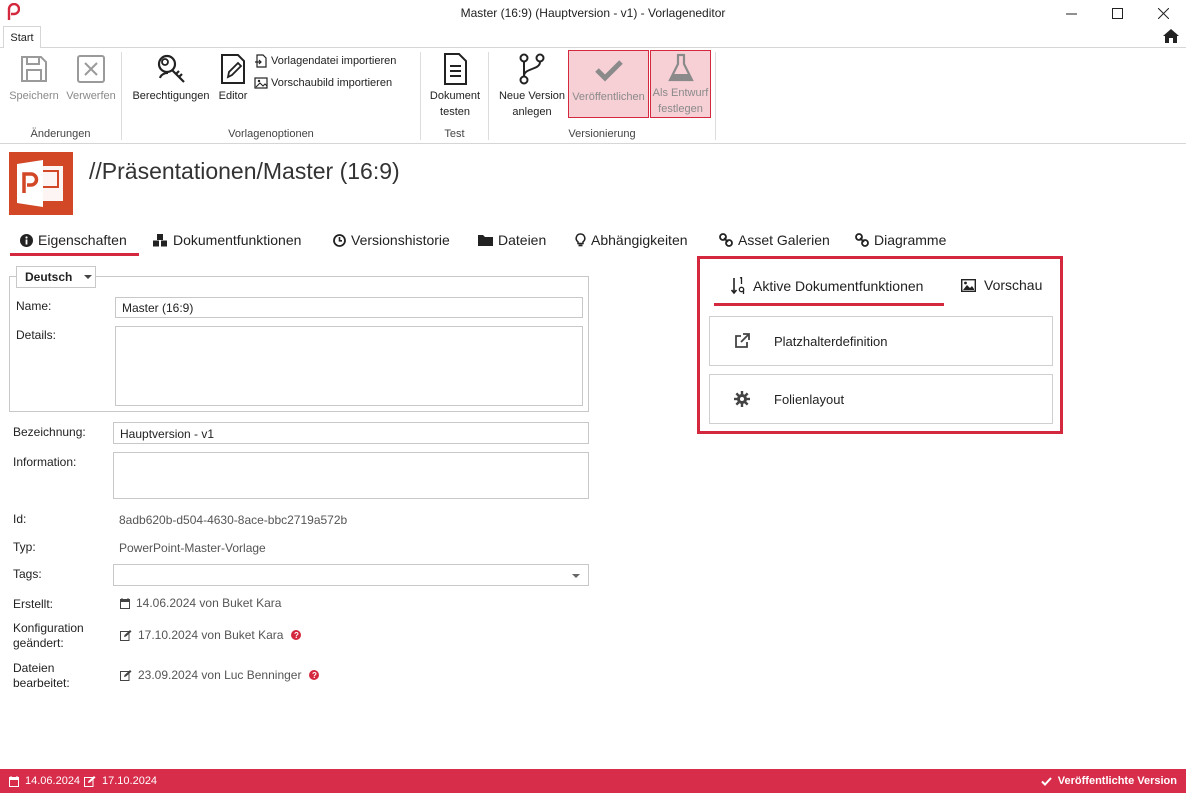  Describe the element at coordinates (1171, 36) in the screenshot. I see `home-icon` at that location.